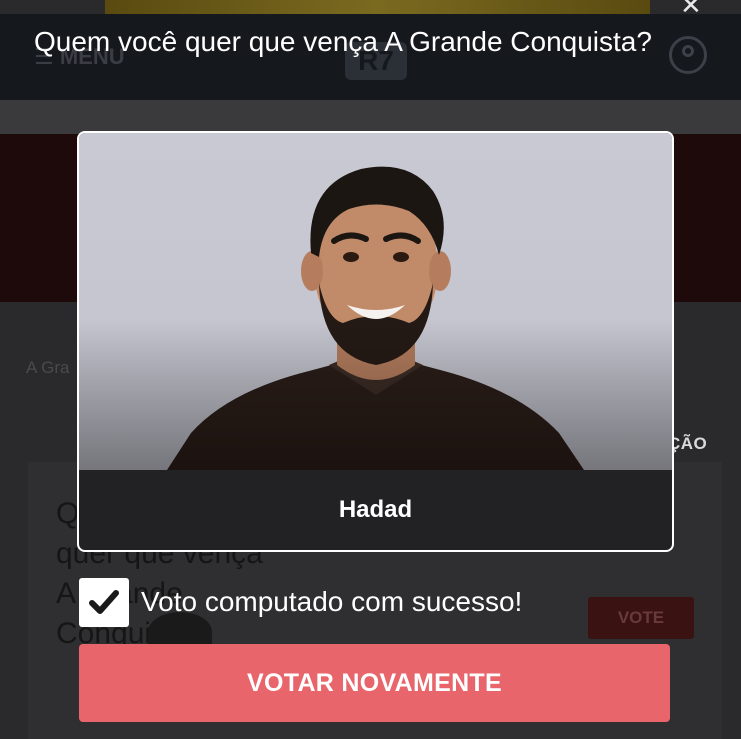  Describe the element at coordinates (375, 509) in the screenshot. I see `candidate-name: Hadad` at that location.